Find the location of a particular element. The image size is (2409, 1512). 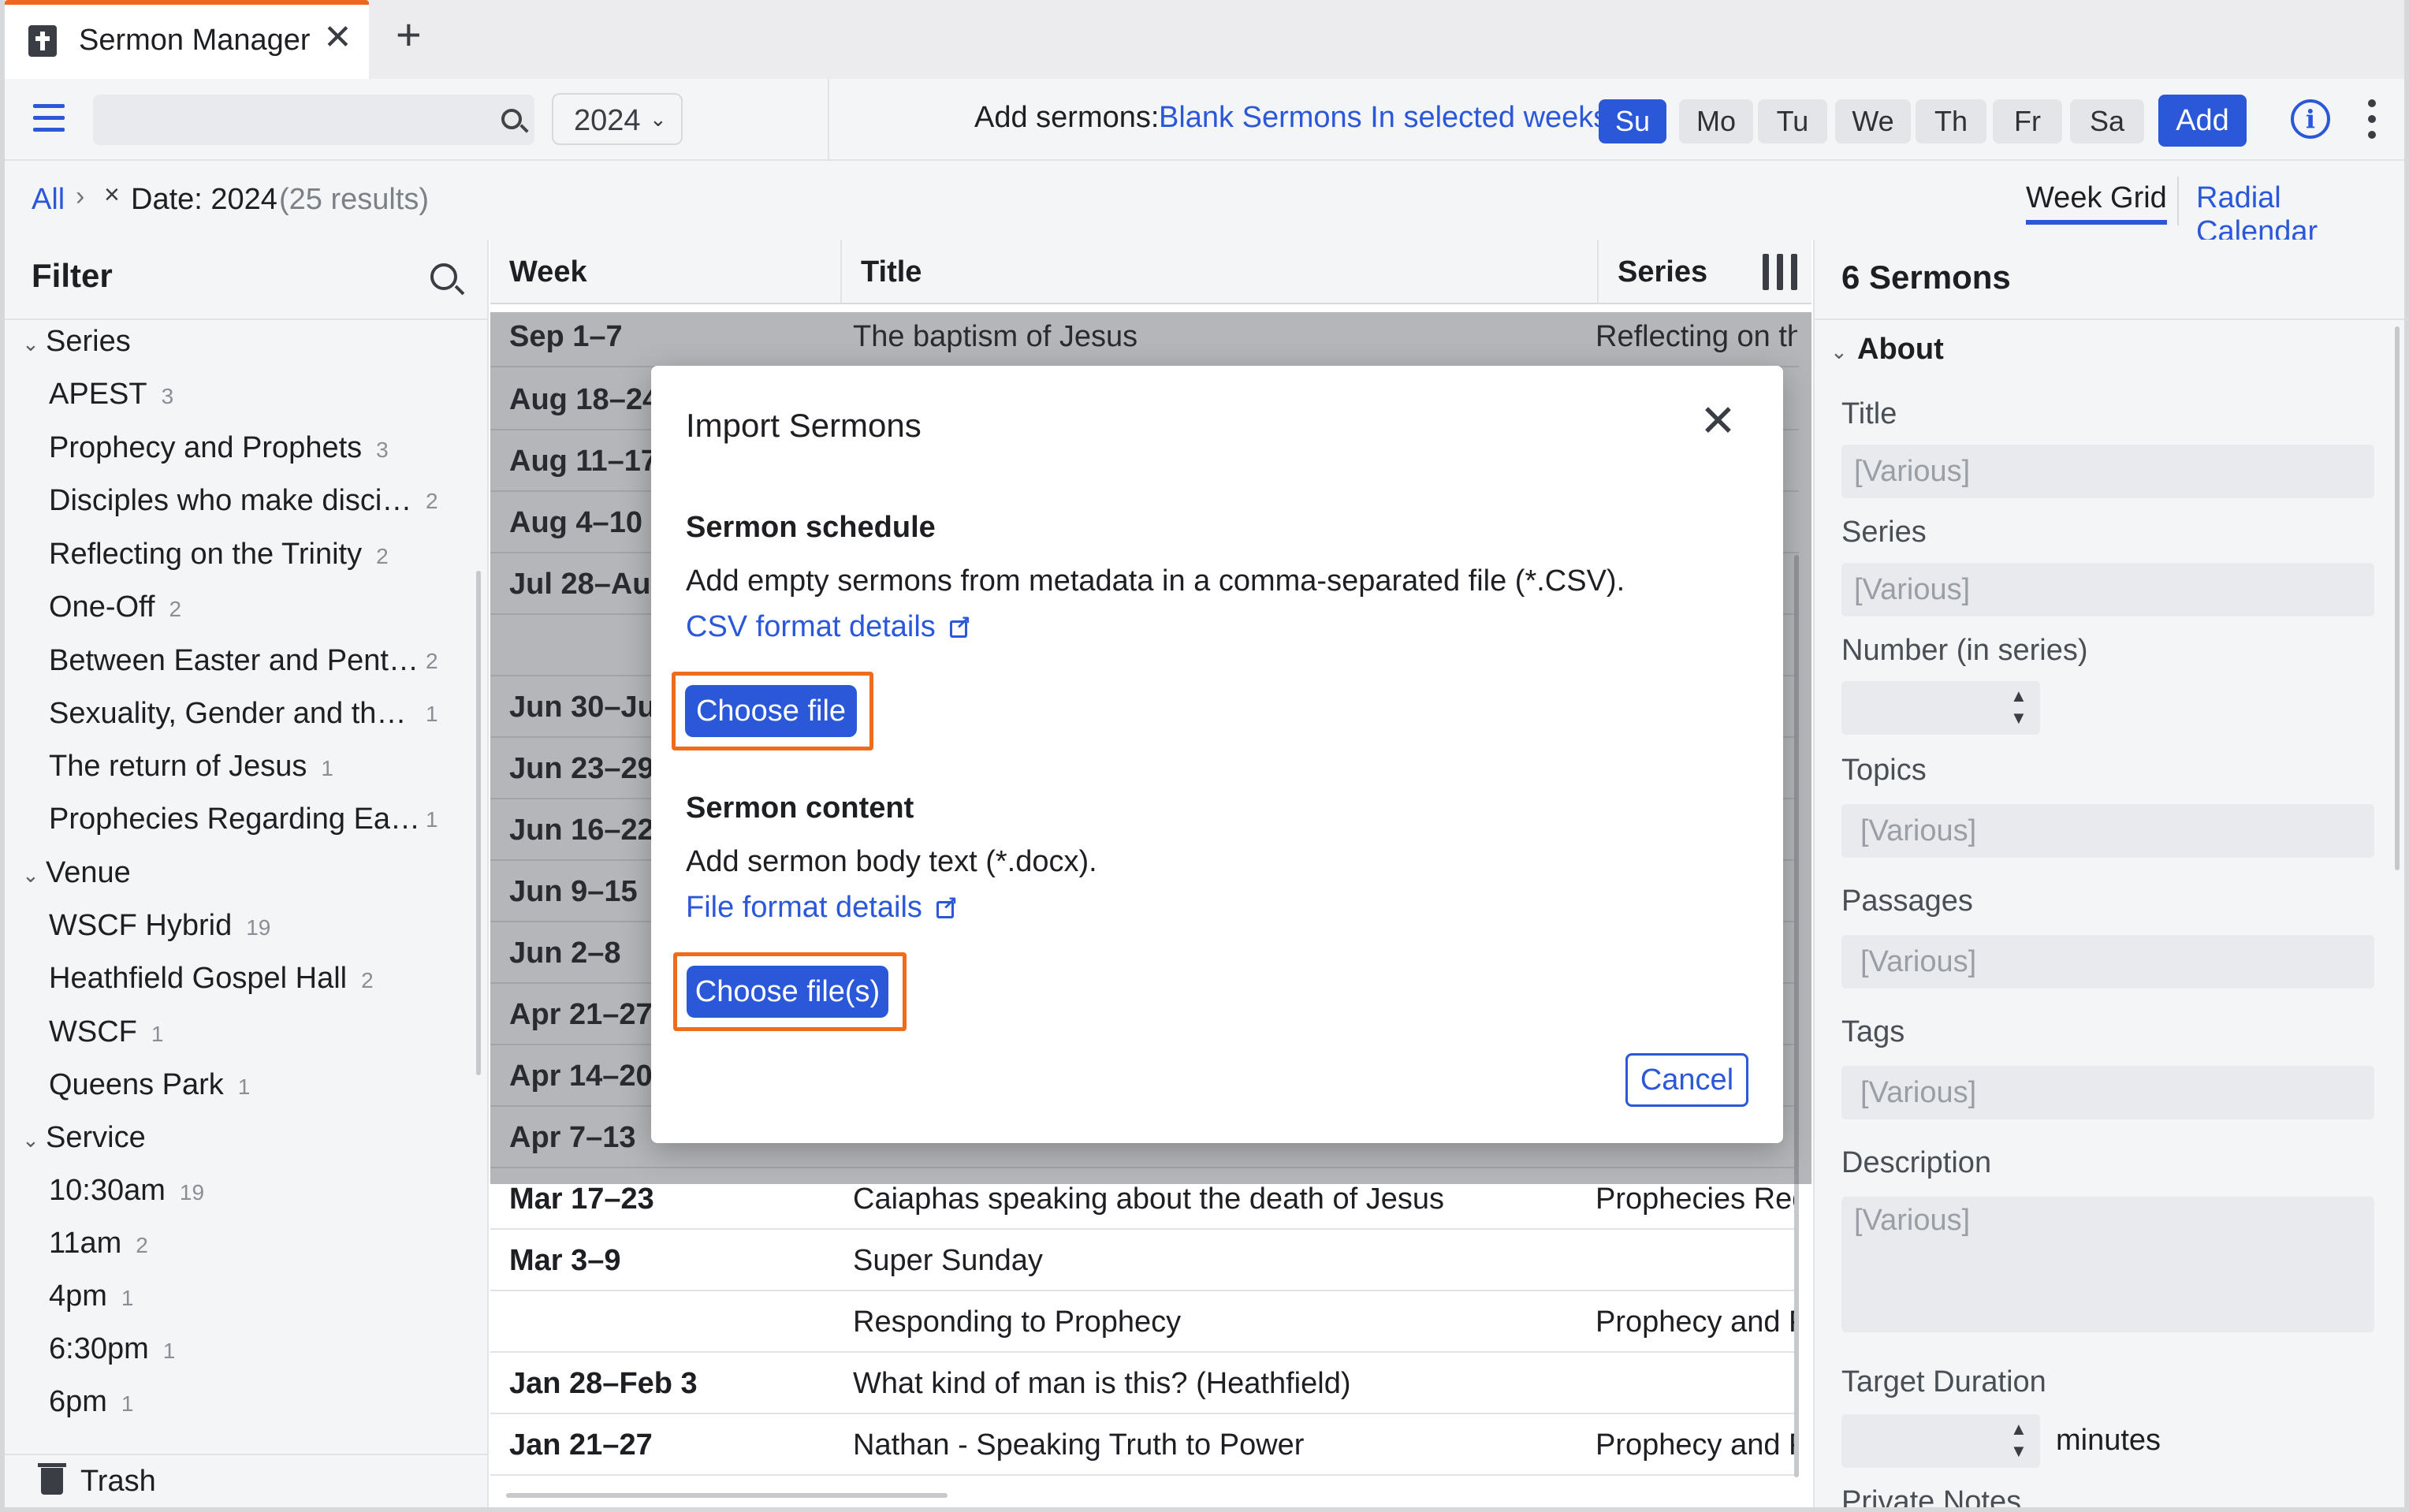

dialog-title: Import Sermons is located at coordinates (804, 426).